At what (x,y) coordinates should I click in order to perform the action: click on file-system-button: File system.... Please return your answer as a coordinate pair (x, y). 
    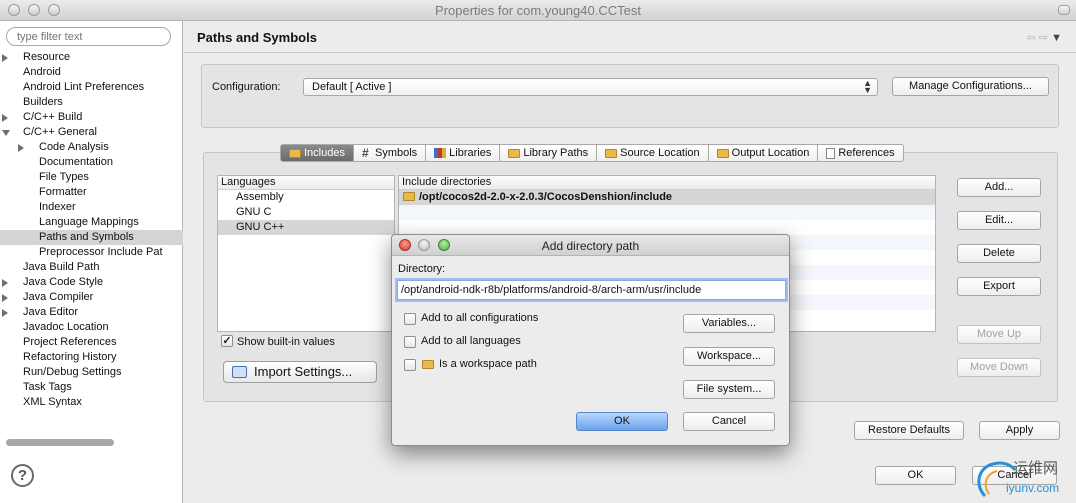
    Looking at the image, I should click on (729, 389).